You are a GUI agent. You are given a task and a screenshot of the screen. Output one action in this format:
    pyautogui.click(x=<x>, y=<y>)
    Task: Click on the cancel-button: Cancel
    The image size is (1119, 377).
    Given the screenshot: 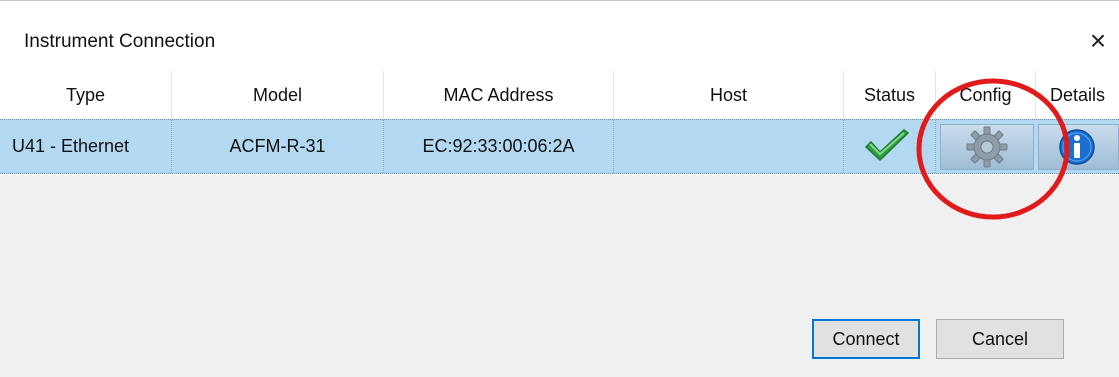 What is the action you would take?
    pyautogui.click(x=1000, y=339)
    